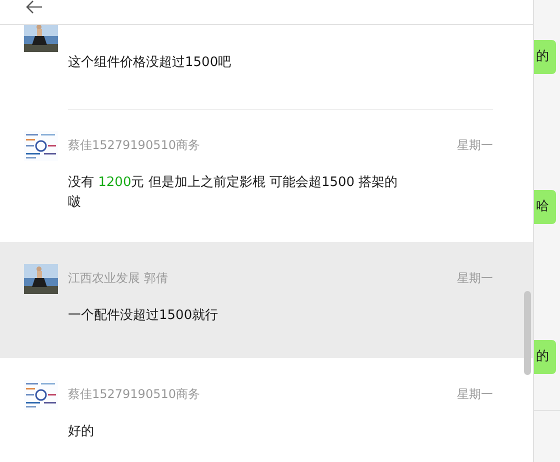  What do you see at coordinates (118, 278) in the screenshot?
I see `sender-name: 江西农业发展 郭倩` at bounding box center [118, 278].